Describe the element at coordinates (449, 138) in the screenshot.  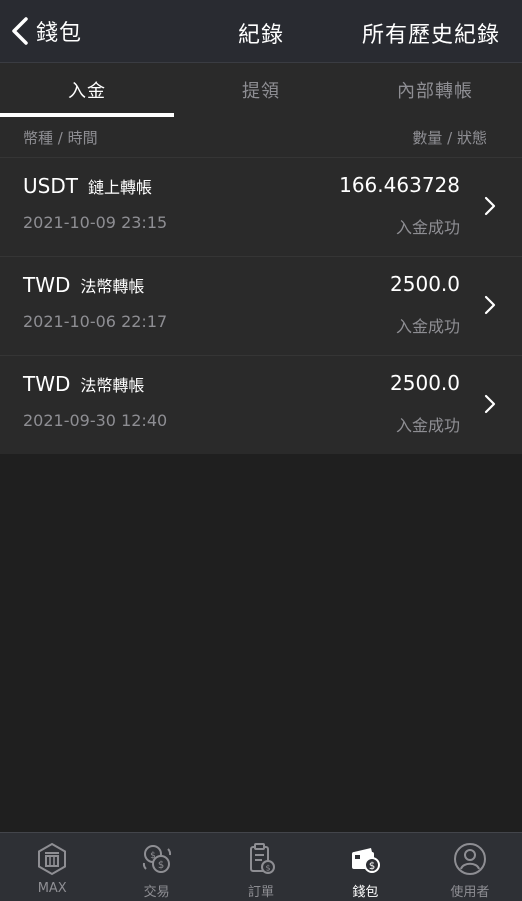
I see `column-amount-status: 數量 / 狀態` at that location.